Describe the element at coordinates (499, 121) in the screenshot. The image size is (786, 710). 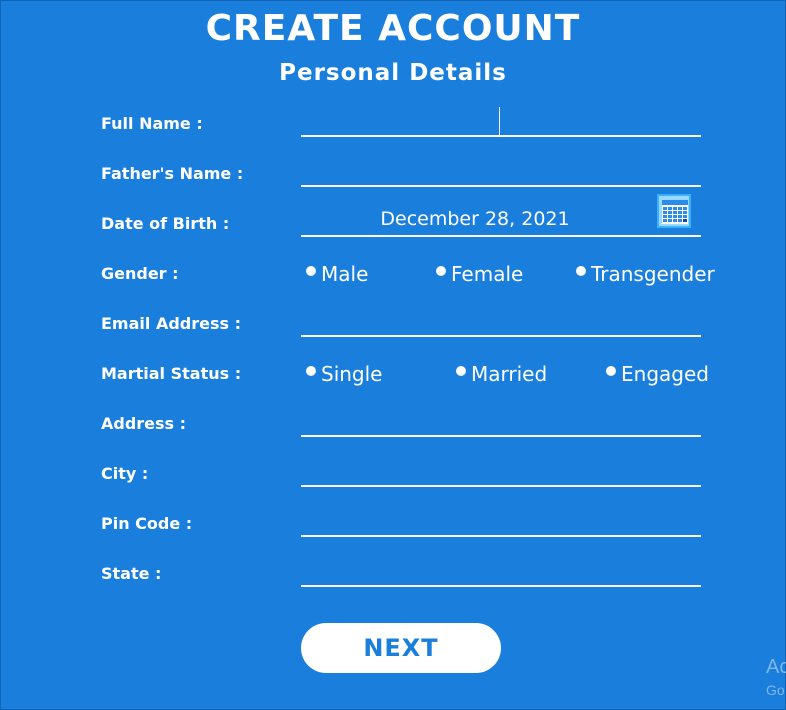
I see `text-caret` at that location.